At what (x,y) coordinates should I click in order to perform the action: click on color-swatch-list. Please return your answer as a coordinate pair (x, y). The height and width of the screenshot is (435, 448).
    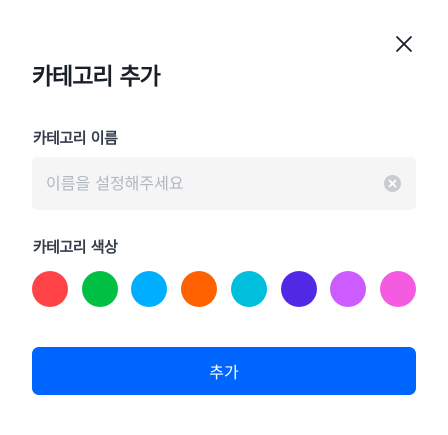
    Looking at the image, I should click on (224, 289).